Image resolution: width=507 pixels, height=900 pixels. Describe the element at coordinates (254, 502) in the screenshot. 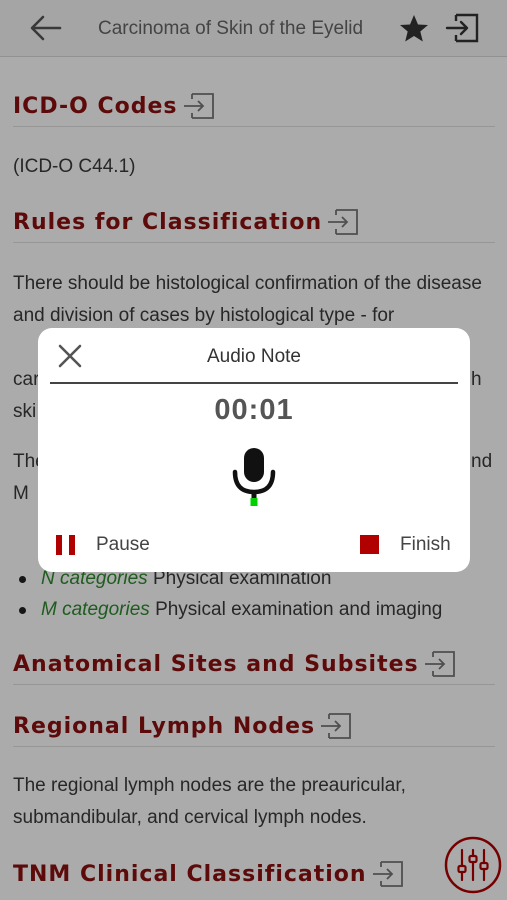

I see `audio-level-indicator` at that location.